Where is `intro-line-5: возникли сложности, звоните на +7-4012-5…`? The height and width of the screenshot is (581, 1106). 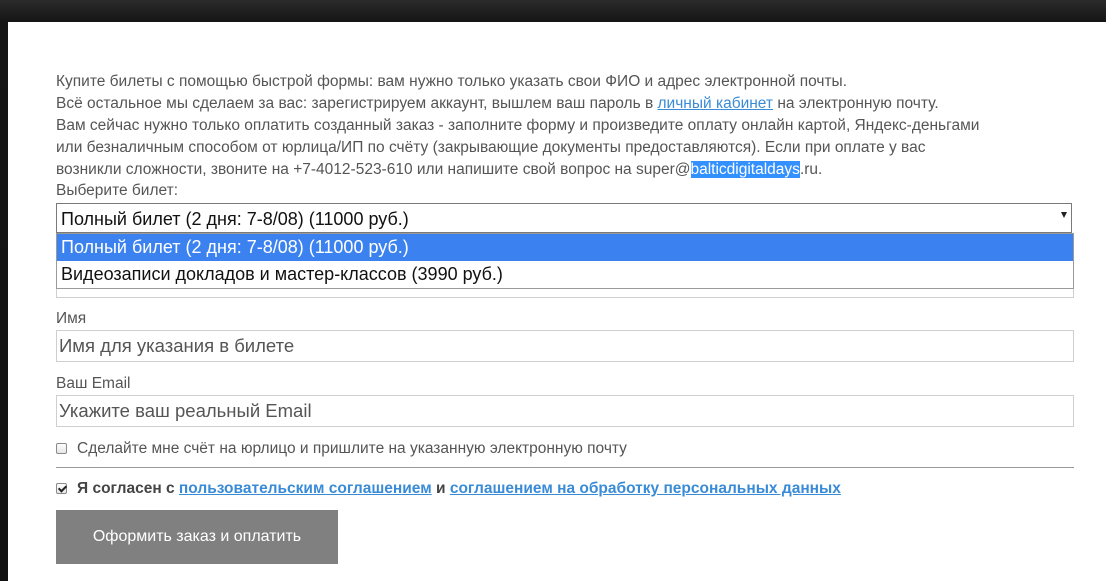 intro-line-5: возникли сложности, звоните на +7-4012-5… is located at coordinates (439, 169).